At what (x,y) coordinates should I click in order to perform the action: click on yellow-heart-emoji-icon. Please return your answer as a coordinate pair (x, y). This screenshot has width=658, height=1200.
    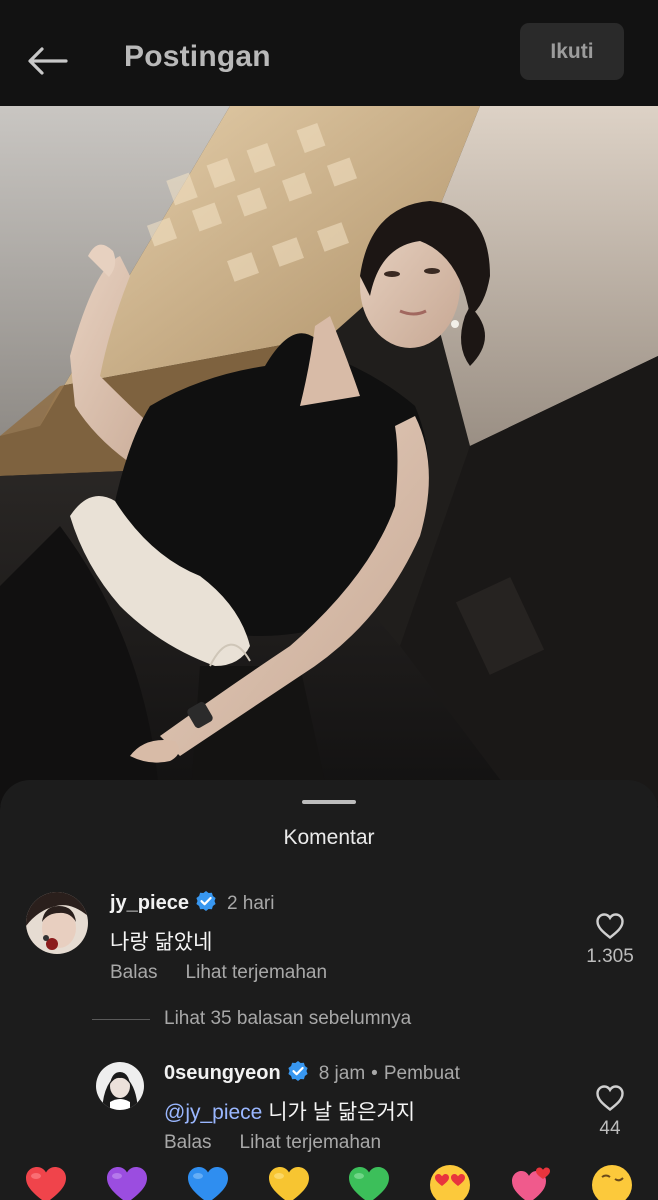
    Looking at the image, I should click on (288, 1183).